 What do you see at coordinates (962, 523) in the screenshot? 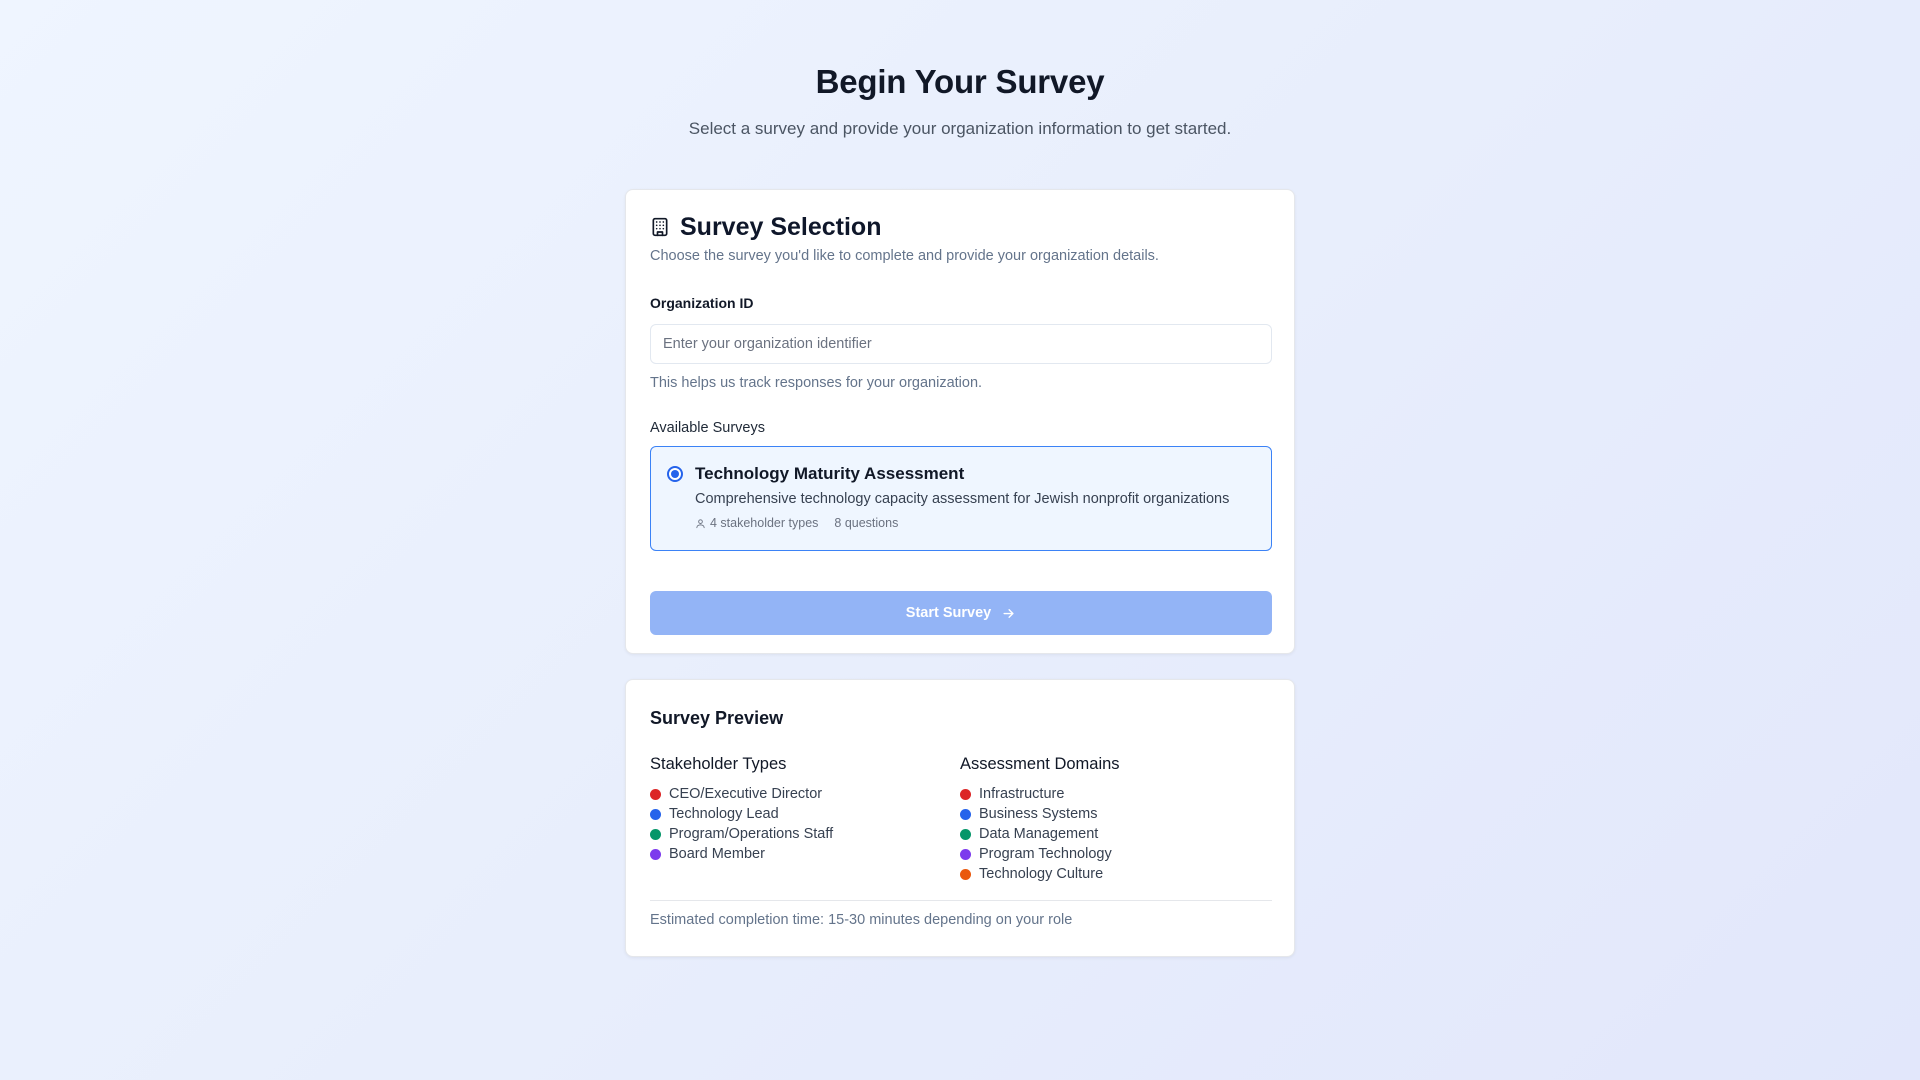
I see `survey-meta: 4 stakeholder types 8 questions` at bounding box center [962, 523].